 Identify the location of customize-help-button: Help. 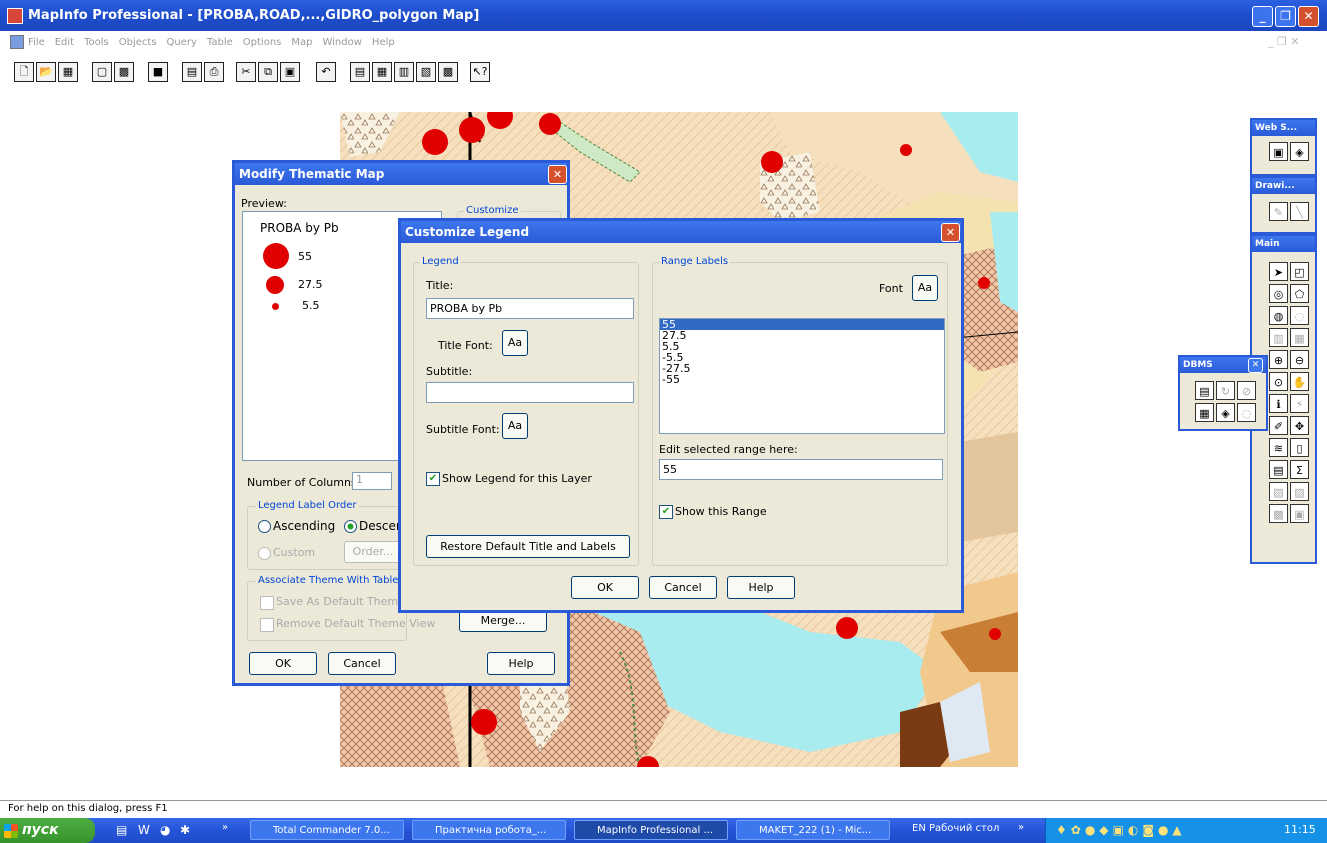
(761, 587).